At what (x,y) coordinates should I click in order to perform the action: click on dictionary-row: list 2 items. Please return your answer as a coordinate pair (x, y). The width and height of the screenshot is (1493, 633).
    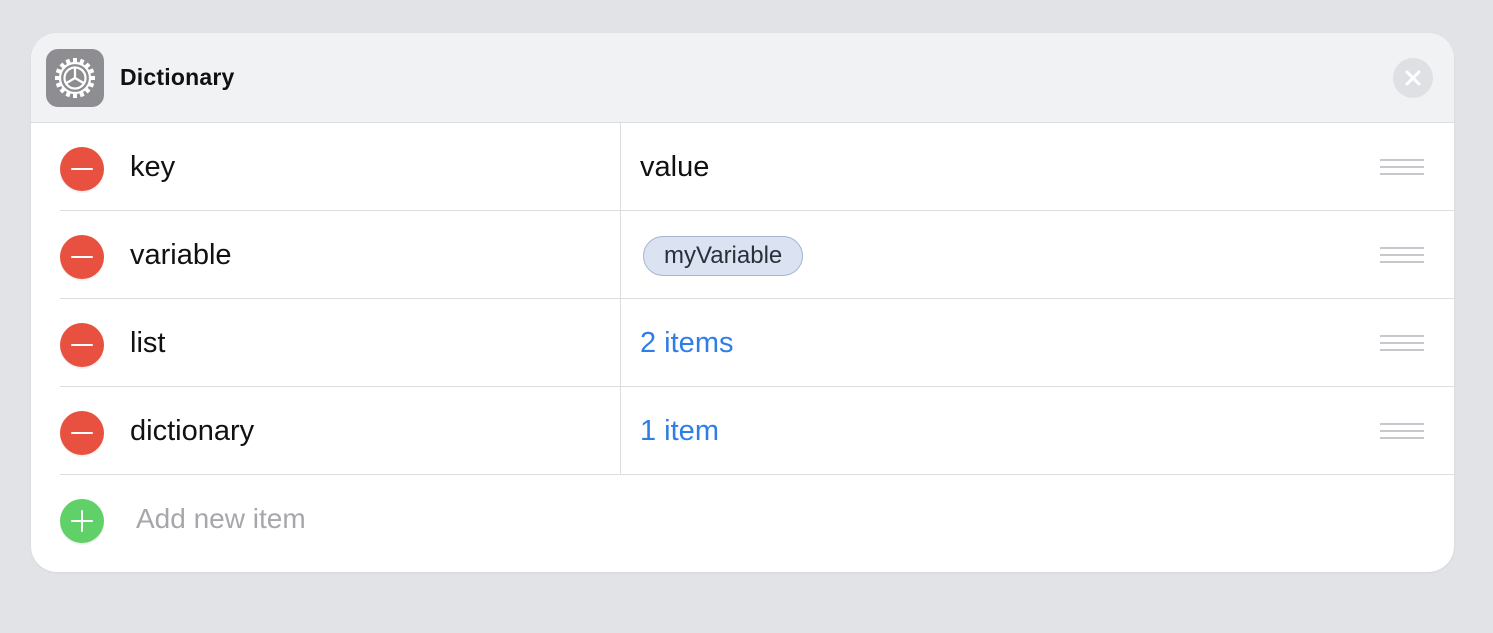
    Looking at the image, I should click on (742, 343).